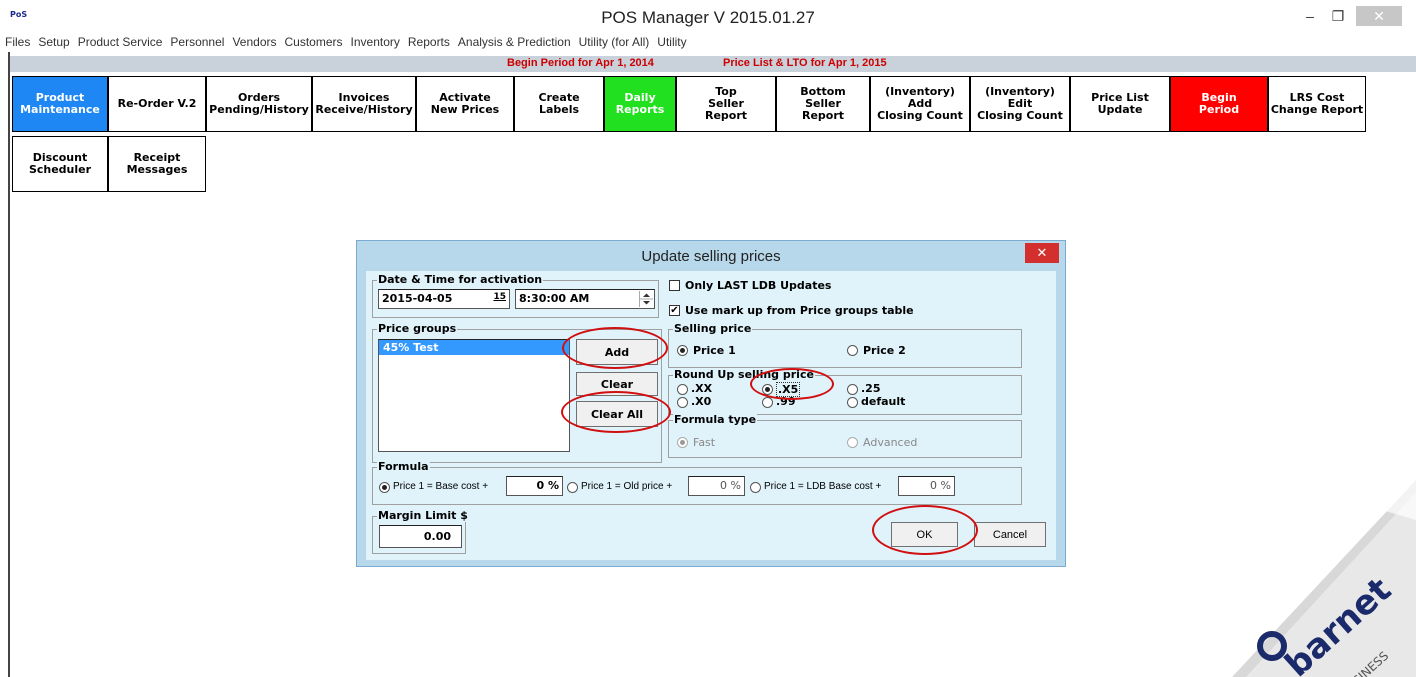 This screenshot has width=1416, height=677. What do you see at coordinates (1317, 104) in the screenshot?
I see `lrs-cost-change-report-button: LRS Cost Change Report` at bounding box center [1317, 104].